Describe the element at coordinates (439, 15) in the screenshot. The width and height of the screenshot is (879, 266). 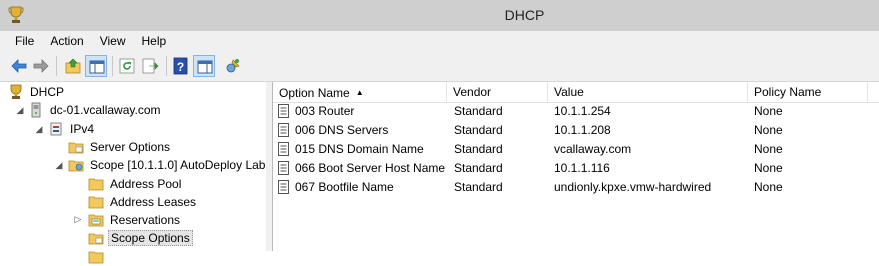
I see `title-bar: DHCP` at that location.